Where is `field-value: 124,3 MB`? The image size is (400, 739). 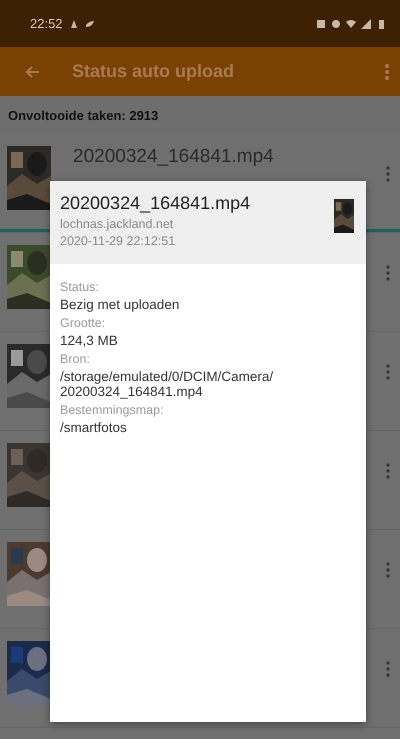 field-value: 124,3 MB is located at coordinates (89, 340).